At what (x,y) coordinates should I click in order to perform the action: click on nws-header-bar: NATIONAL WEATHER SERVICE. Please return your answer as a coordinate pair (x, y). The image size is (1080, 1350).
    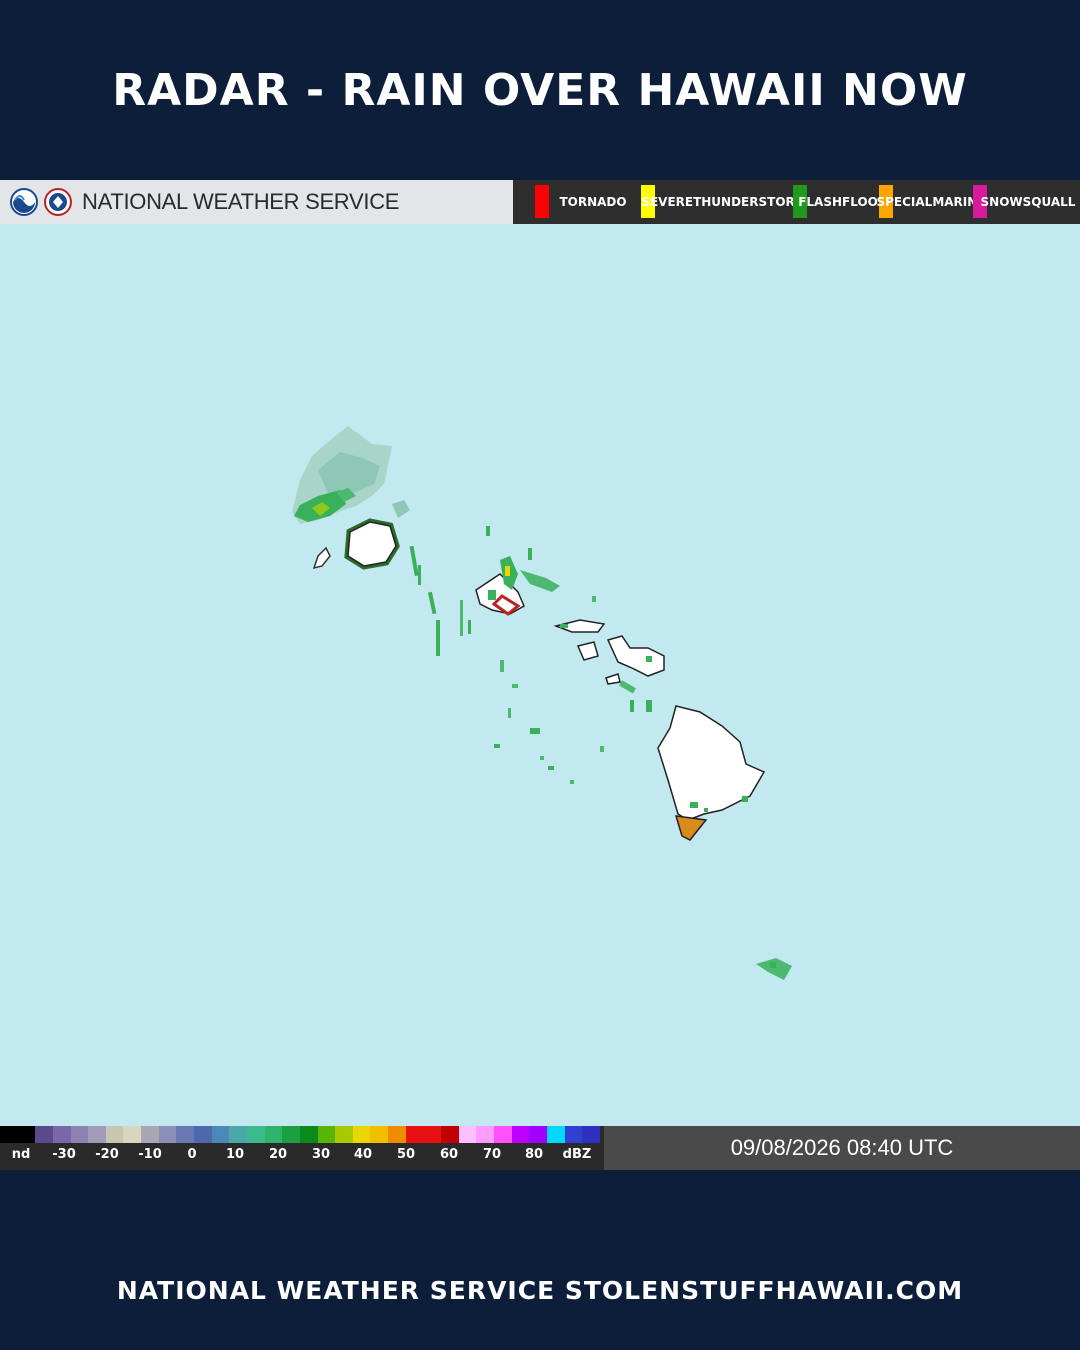
    Looking at the image, I should click on (256, 202).